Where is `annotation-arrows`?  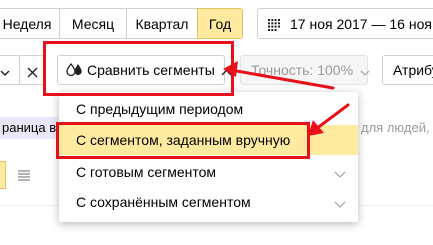
annotation-arrows is located at coordinates (286, 98).